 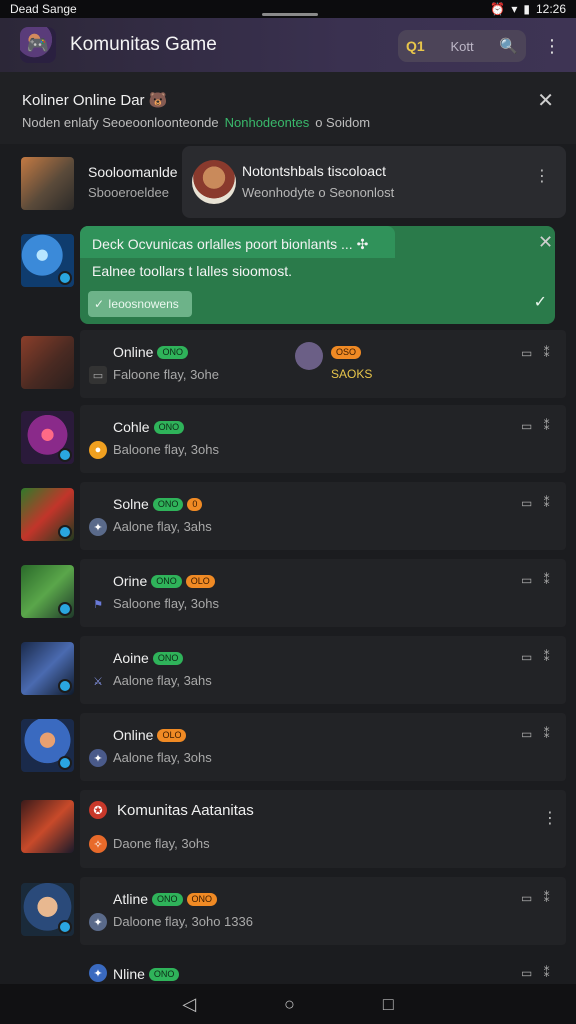 What do you see at coordinates (150, 735) in the screenshot?
I see `item-title: Online OLO` at bounding box center [150, 735].